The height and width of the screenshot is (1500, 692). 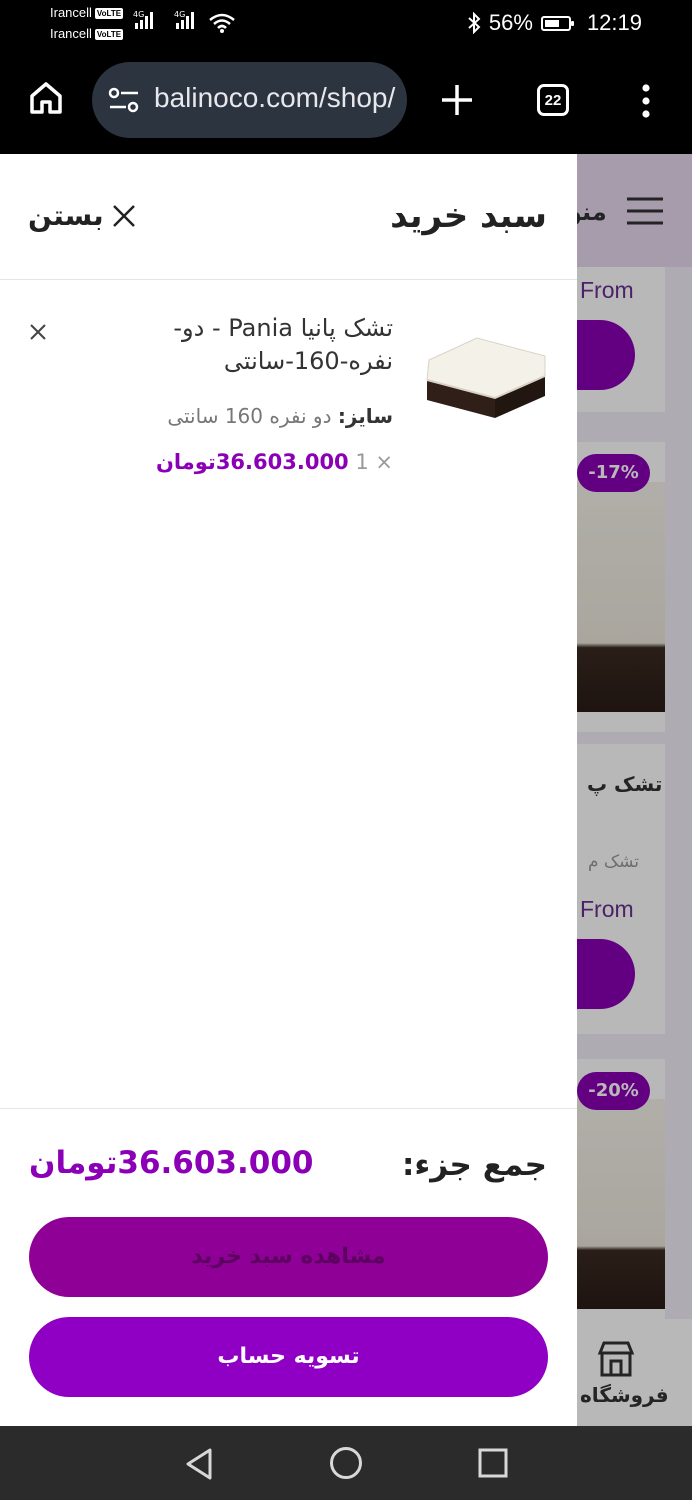 I want to click on bluetooth-icon, so click(x=474, y=23).